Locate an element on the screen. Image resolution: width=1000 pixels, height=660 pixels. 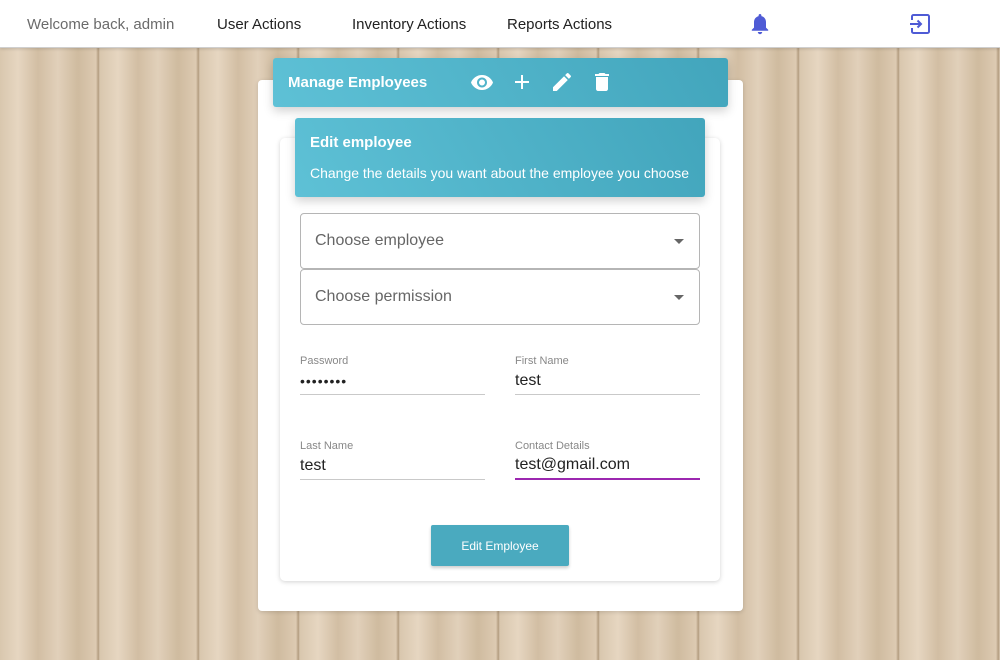
password-input is located at coordinates (392, 381).